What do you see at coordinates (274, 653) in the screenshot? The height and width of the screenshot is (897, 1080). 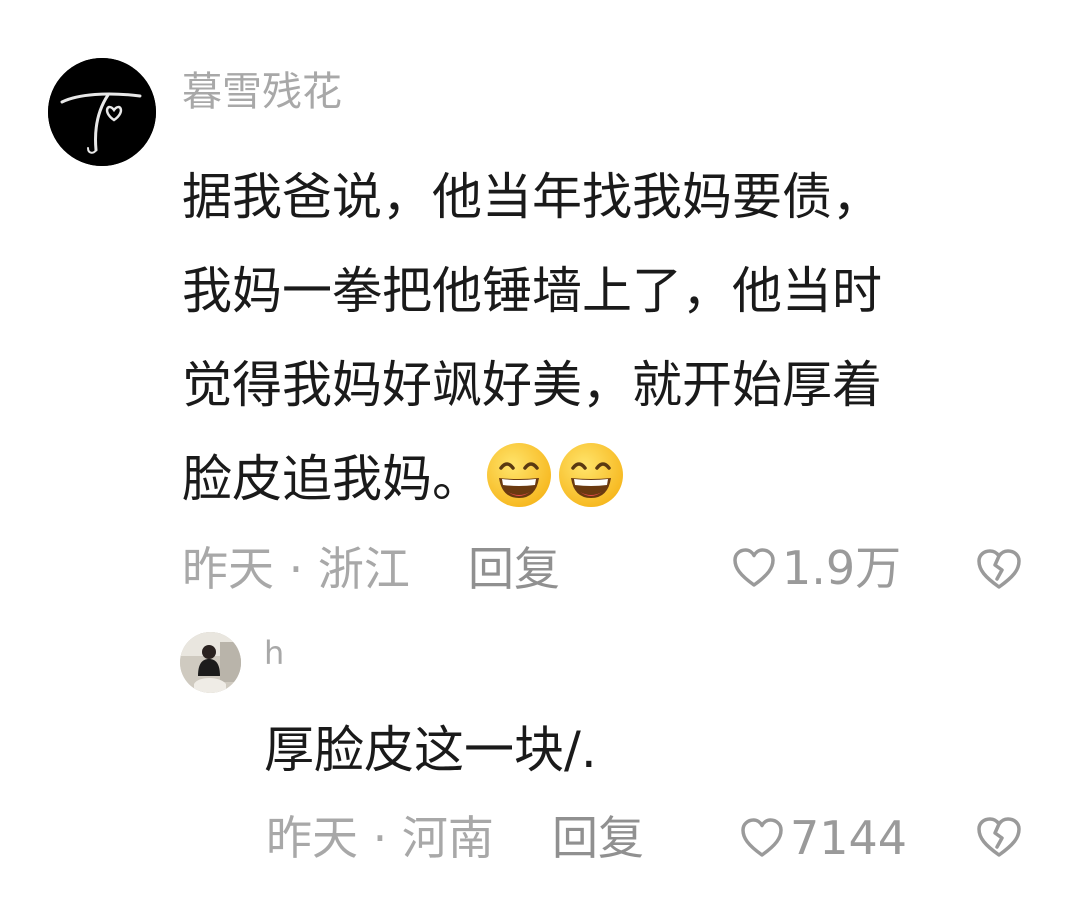 I see `reply-username: h` at bounding box center [274, 653].